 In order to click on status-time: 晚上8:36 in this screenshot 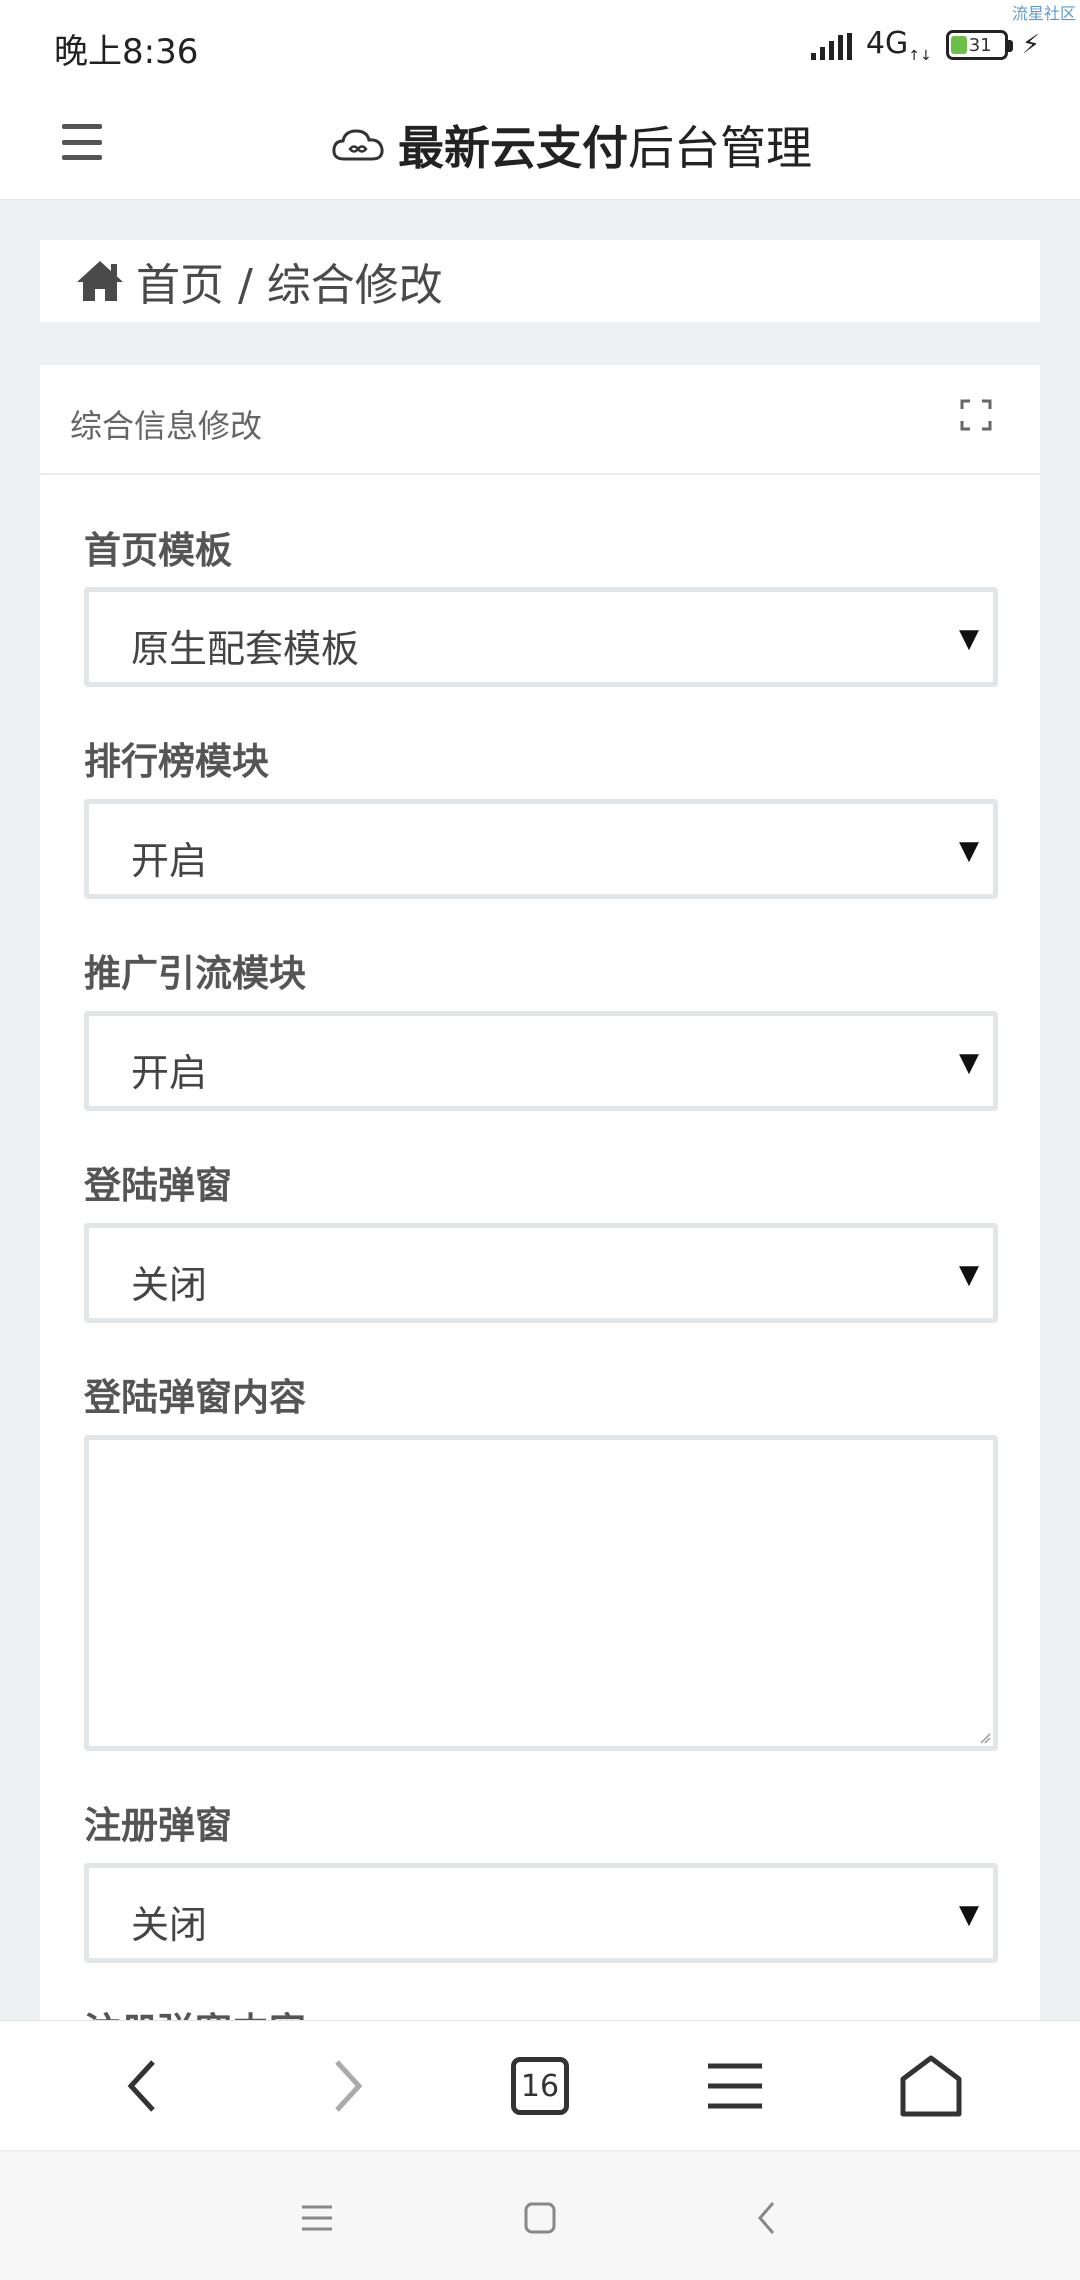, I will do `click(126, 52)`.